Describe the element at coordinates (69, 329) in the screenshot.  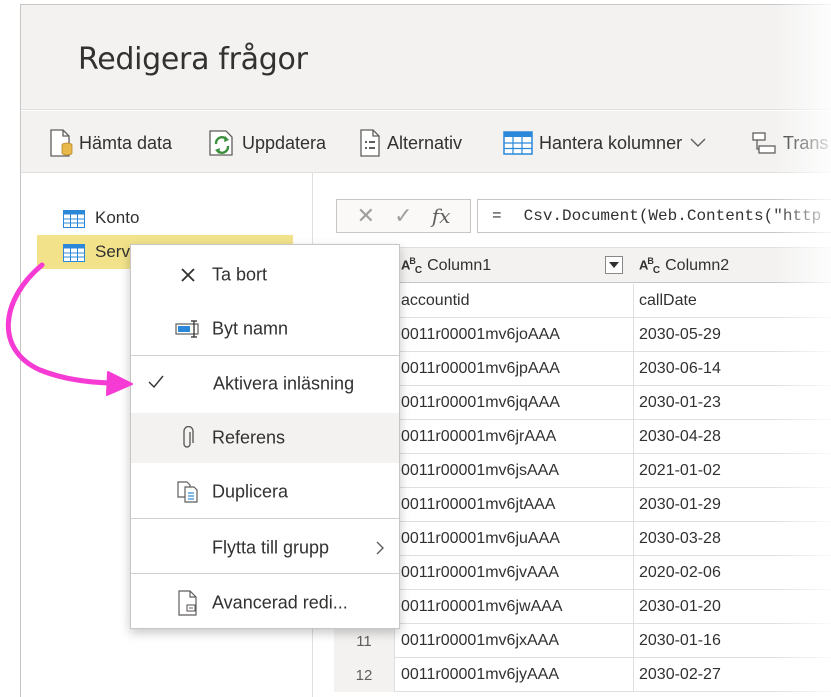
I see `pointer-arrow-icon` at that location.